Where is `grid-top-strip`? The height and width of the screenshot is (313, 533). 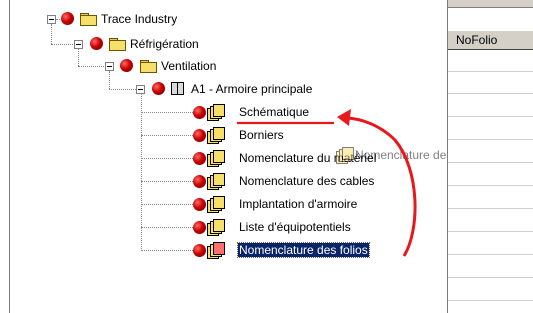
grid-top-strip is located at coordinates (490, 4).